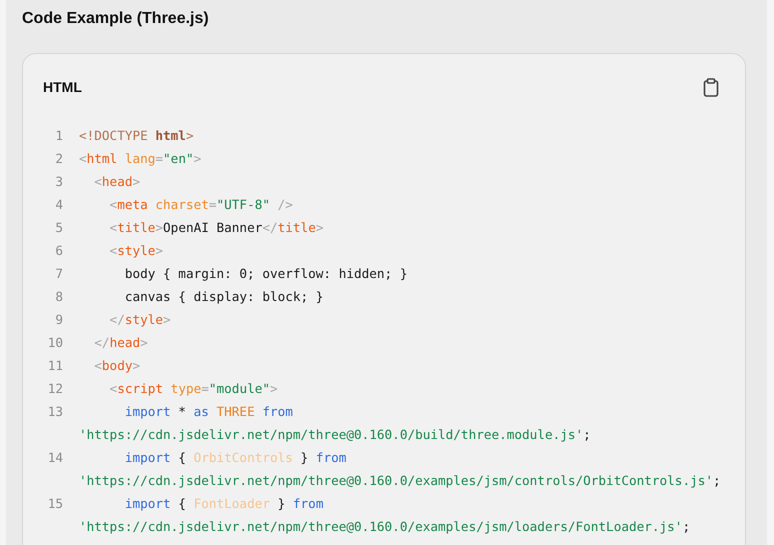 This screenshot has height=545, width=774. I want to click on line-number: 3, so click(58, 182).